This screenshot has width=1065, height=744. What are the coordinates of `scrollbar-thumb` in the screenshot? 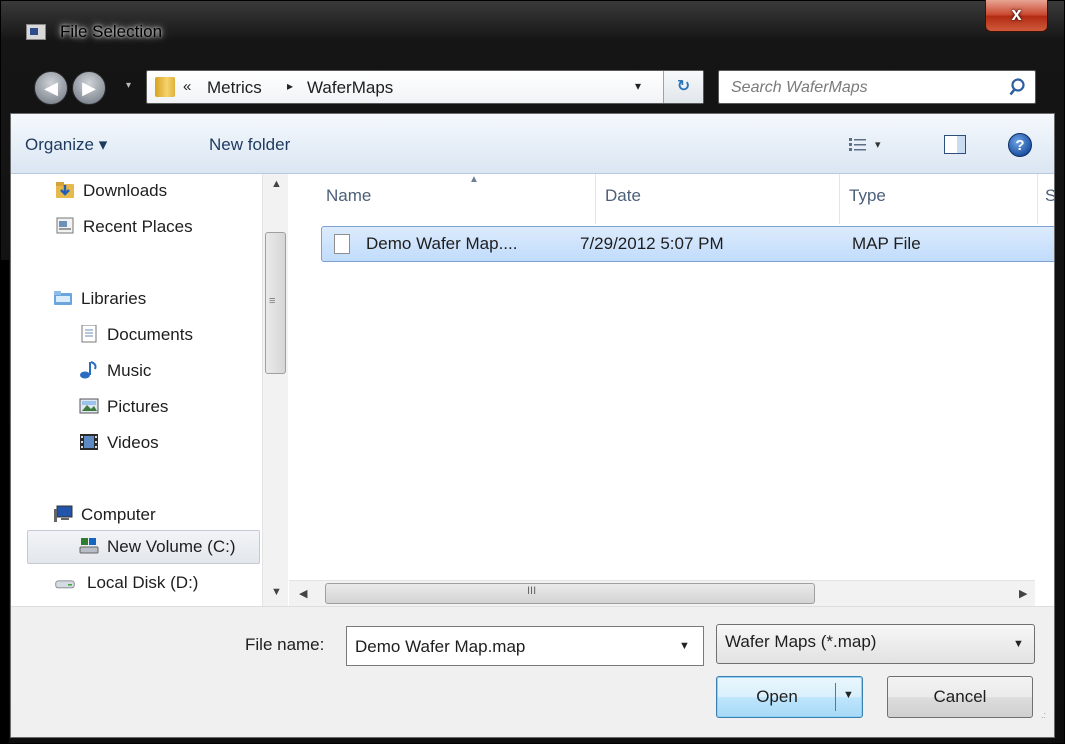 It's located at (570, 593).